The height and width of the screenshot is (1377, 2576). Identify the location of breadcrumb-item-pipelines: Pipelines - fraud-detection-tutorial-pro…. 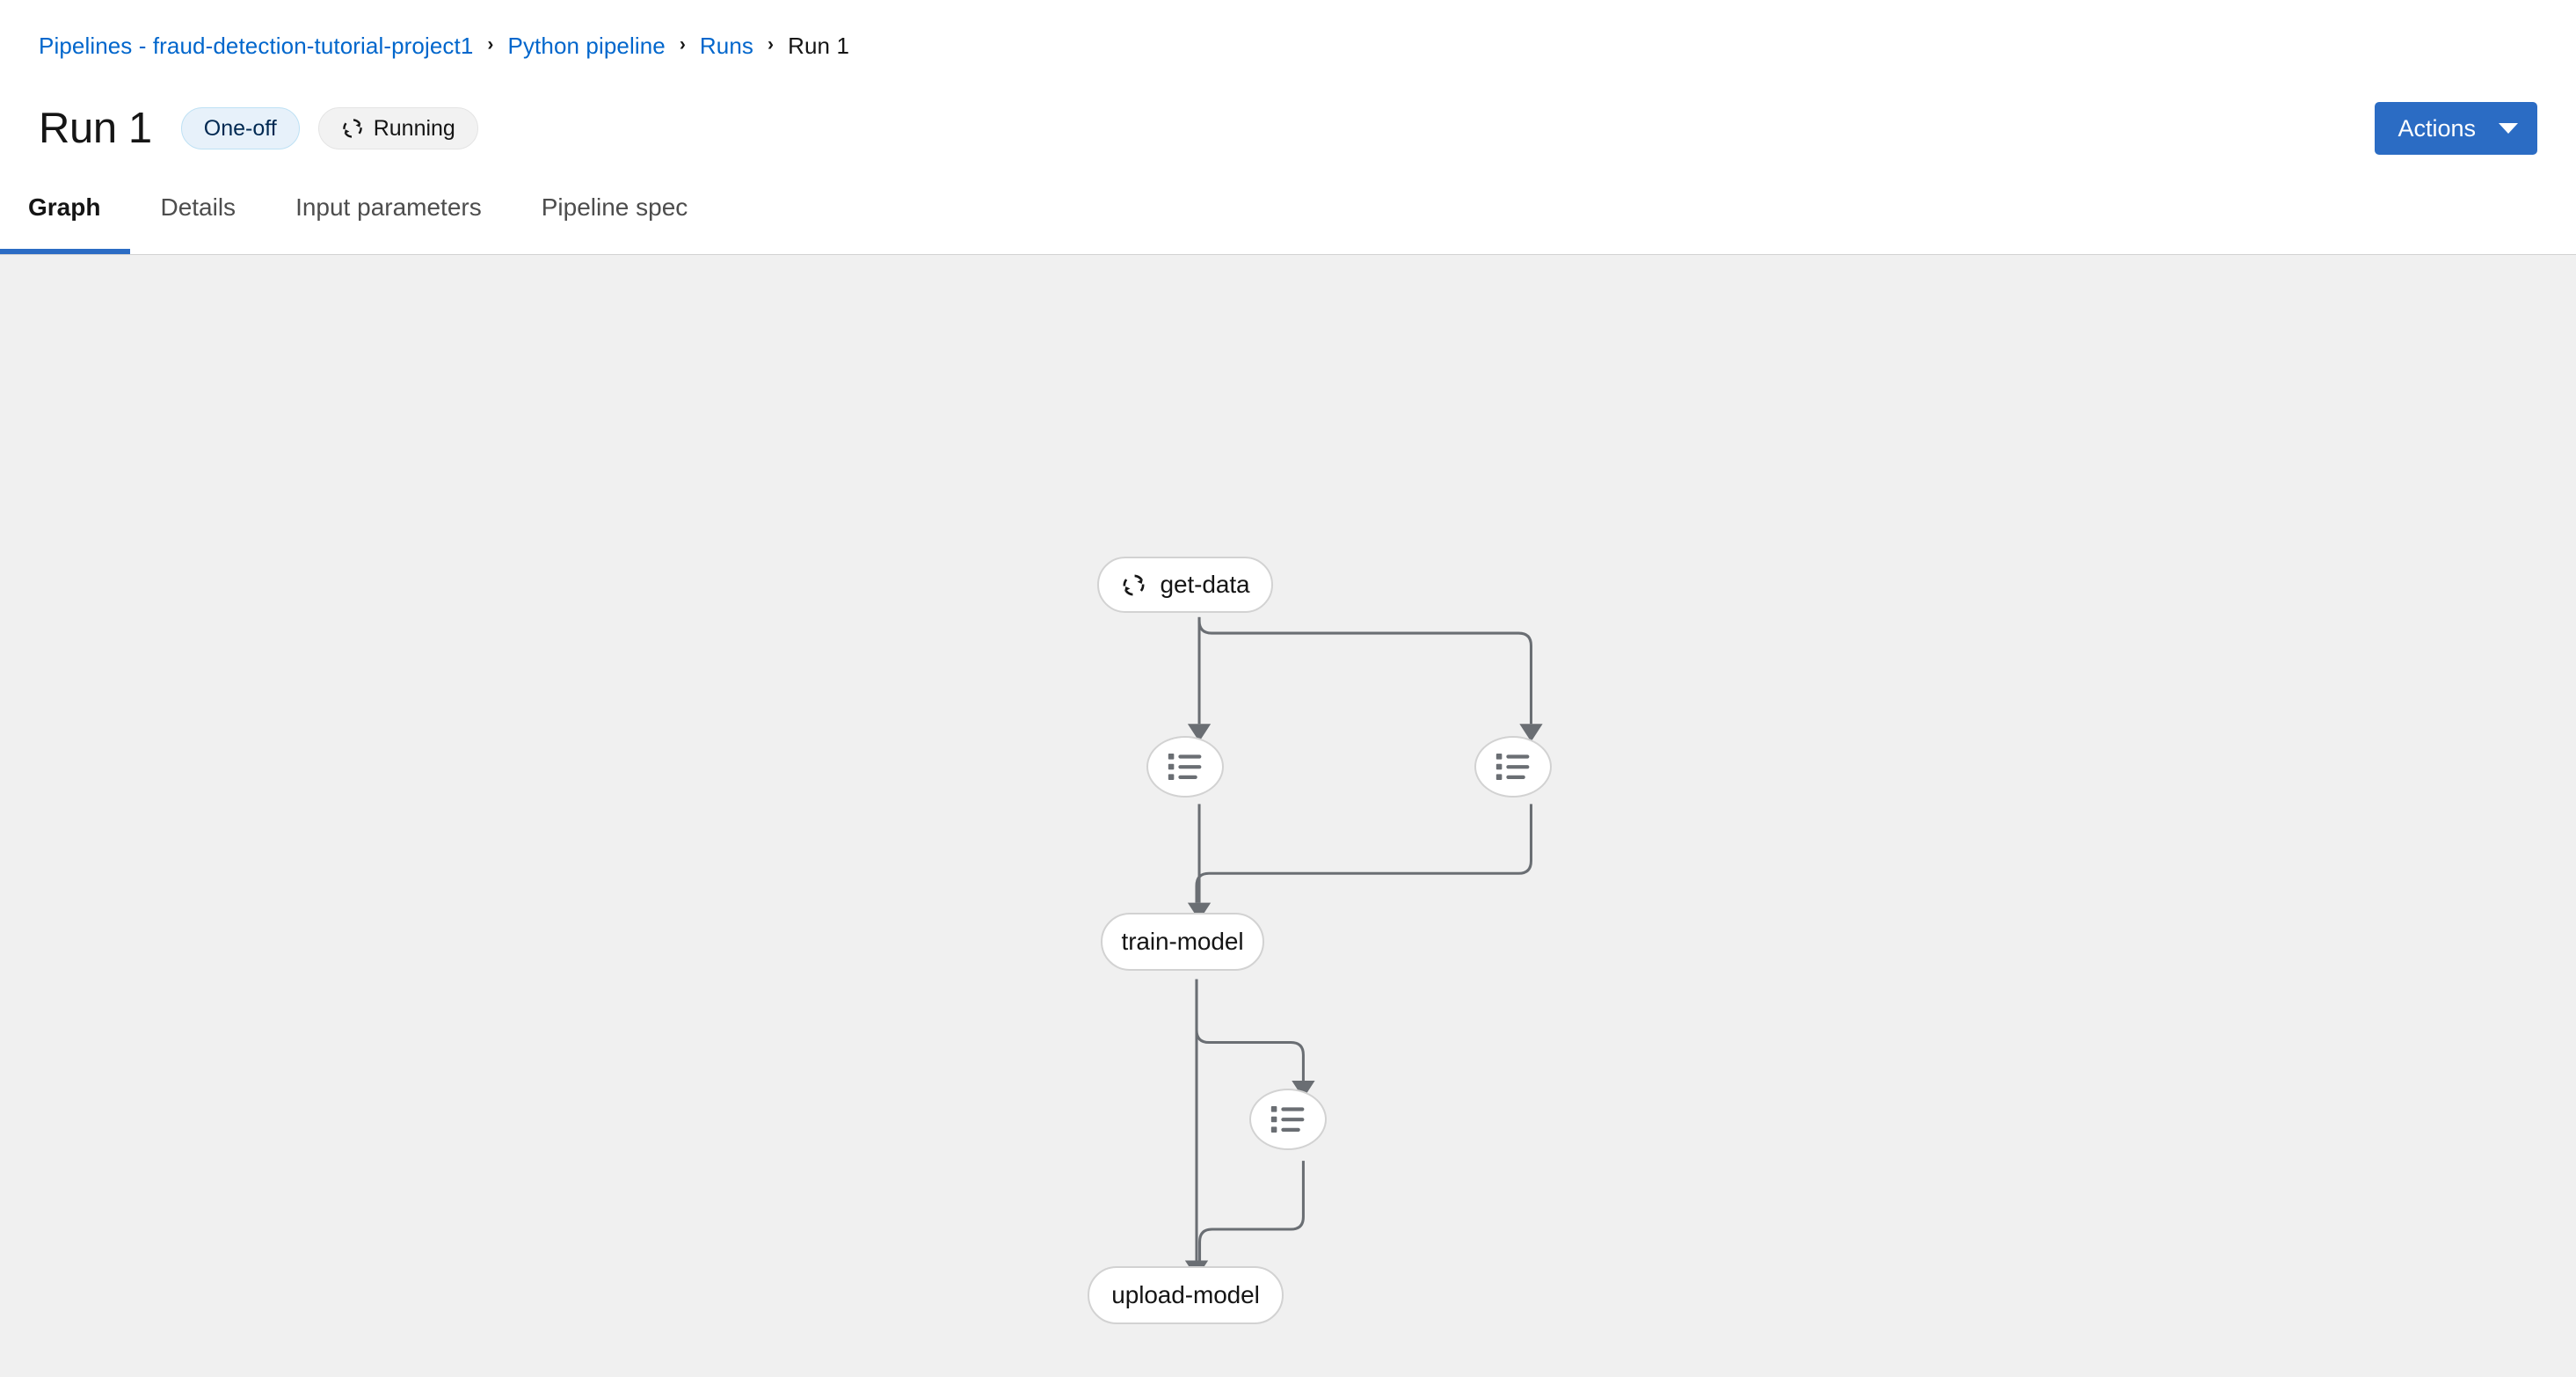
(256, 45).